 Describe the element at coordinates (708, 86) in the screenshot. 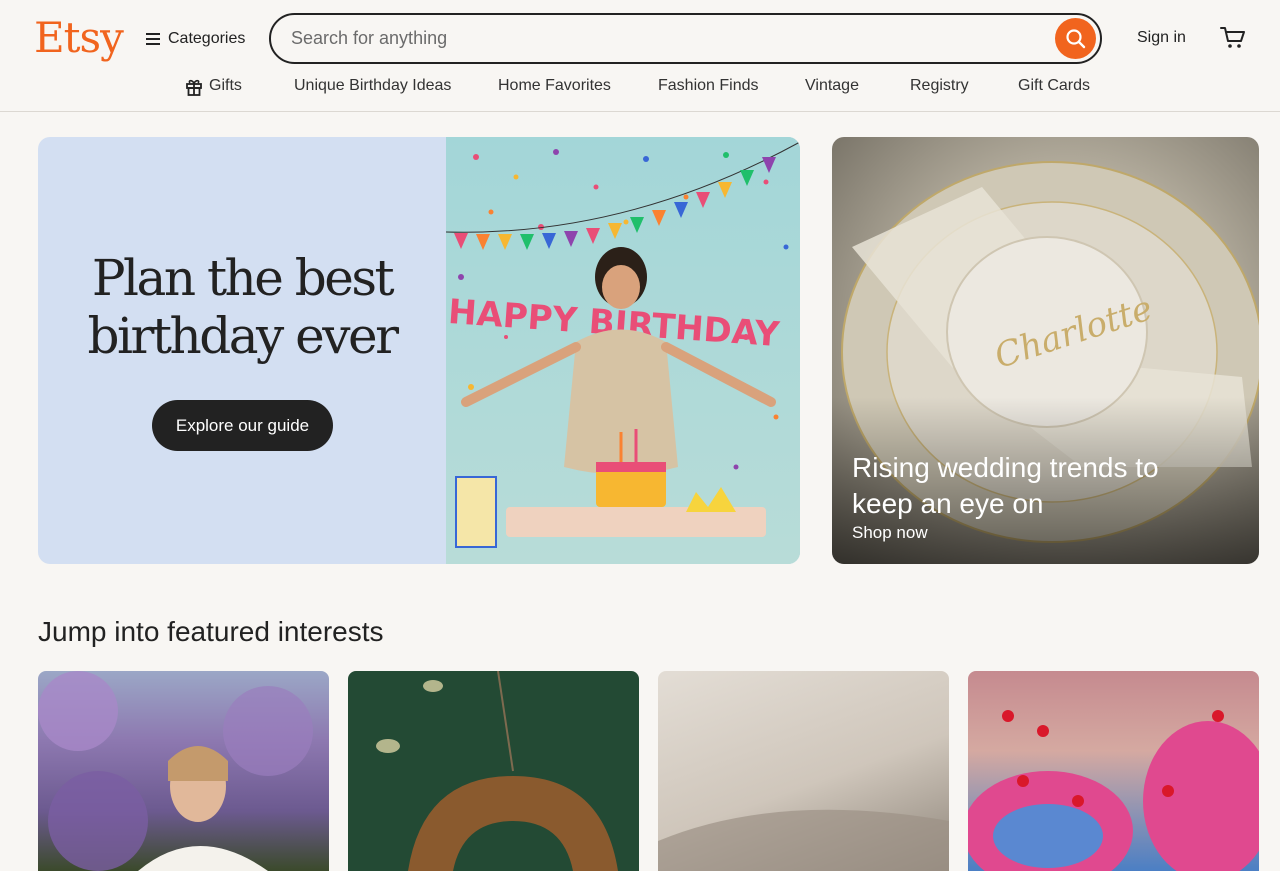

I see `nav-item-fashion-finds: Fashion Finds` at that location.